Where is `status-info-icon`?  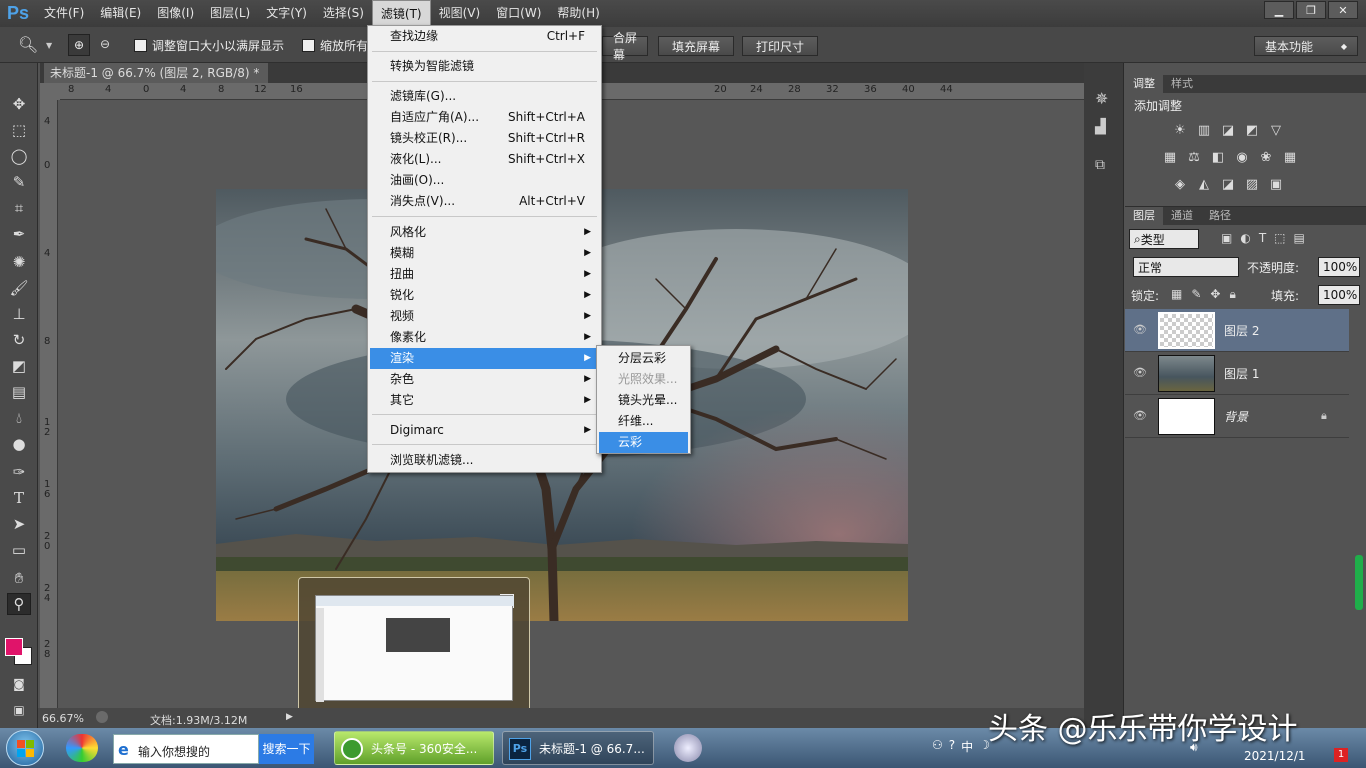
status-info-icon is located at coordinates (102, 717).